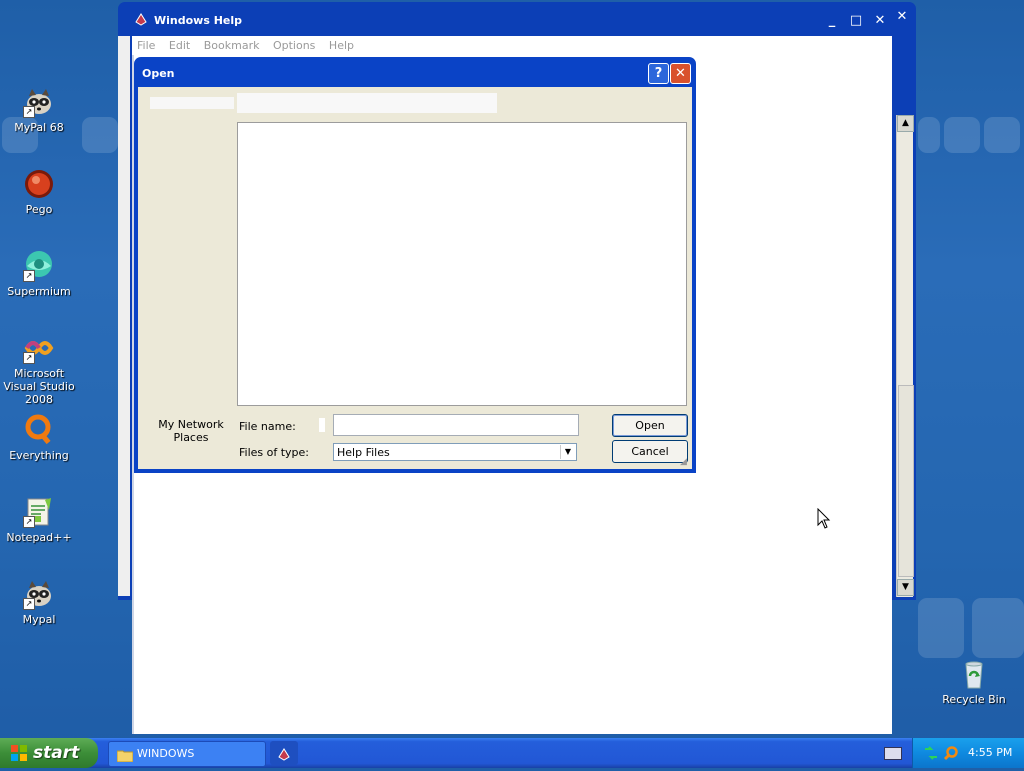  What do you see at coordinates (188, 278) in the screenshot?
I see `places-bar: My Network Places` at bounding box center [188, 278].